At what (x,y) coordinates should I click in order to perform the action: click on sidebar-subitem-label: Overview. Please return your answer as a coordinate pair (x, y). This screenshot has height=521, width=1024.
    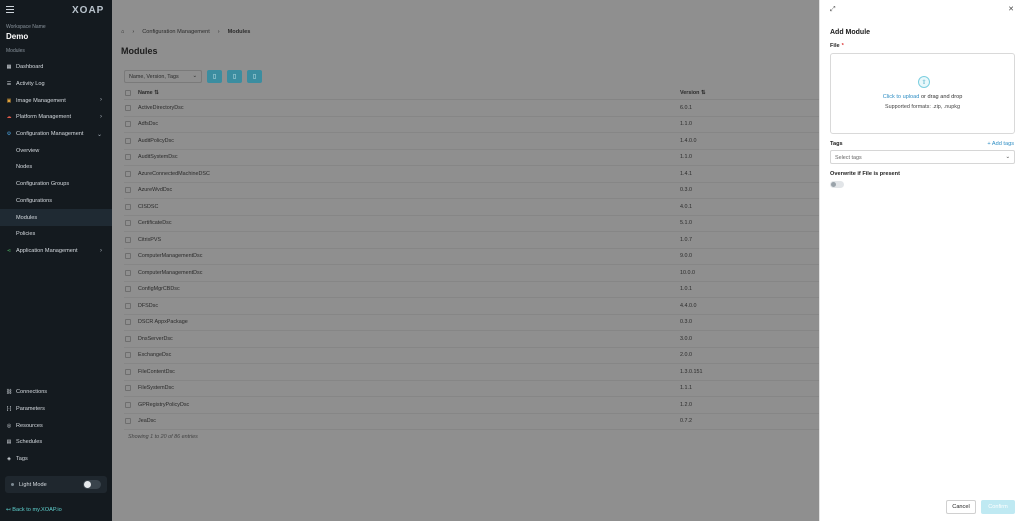
    Looking at the image, I should click on (28, 150).